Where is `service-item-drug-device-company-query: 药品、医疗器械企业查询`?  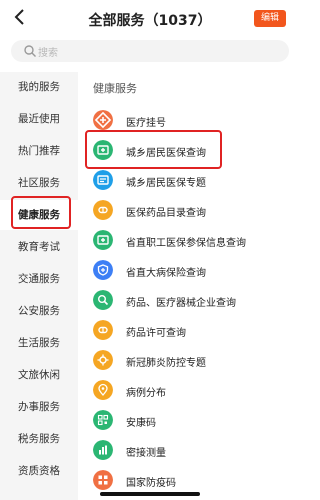
service-item-drug-device-company-query: 药品、医疗器械企业查询 is located at coordinates (193, 301).